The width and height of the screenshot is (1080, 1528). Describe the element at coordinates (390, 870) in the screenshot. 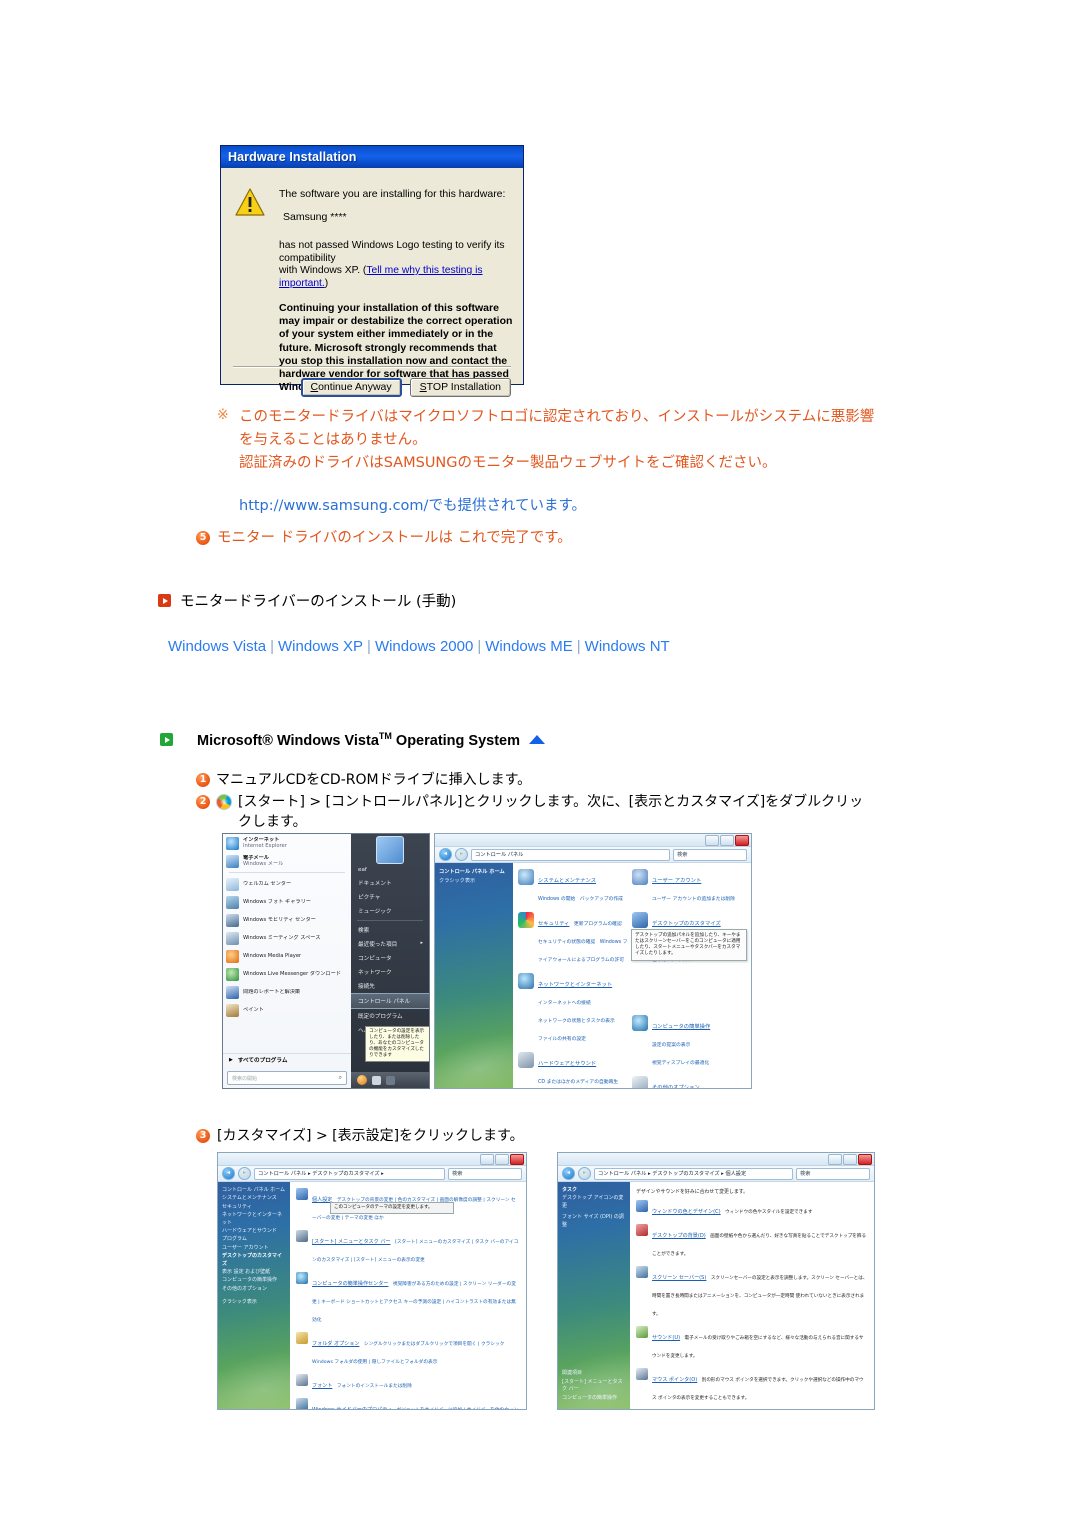

I see `start-right-item-0: eaf` at that location.